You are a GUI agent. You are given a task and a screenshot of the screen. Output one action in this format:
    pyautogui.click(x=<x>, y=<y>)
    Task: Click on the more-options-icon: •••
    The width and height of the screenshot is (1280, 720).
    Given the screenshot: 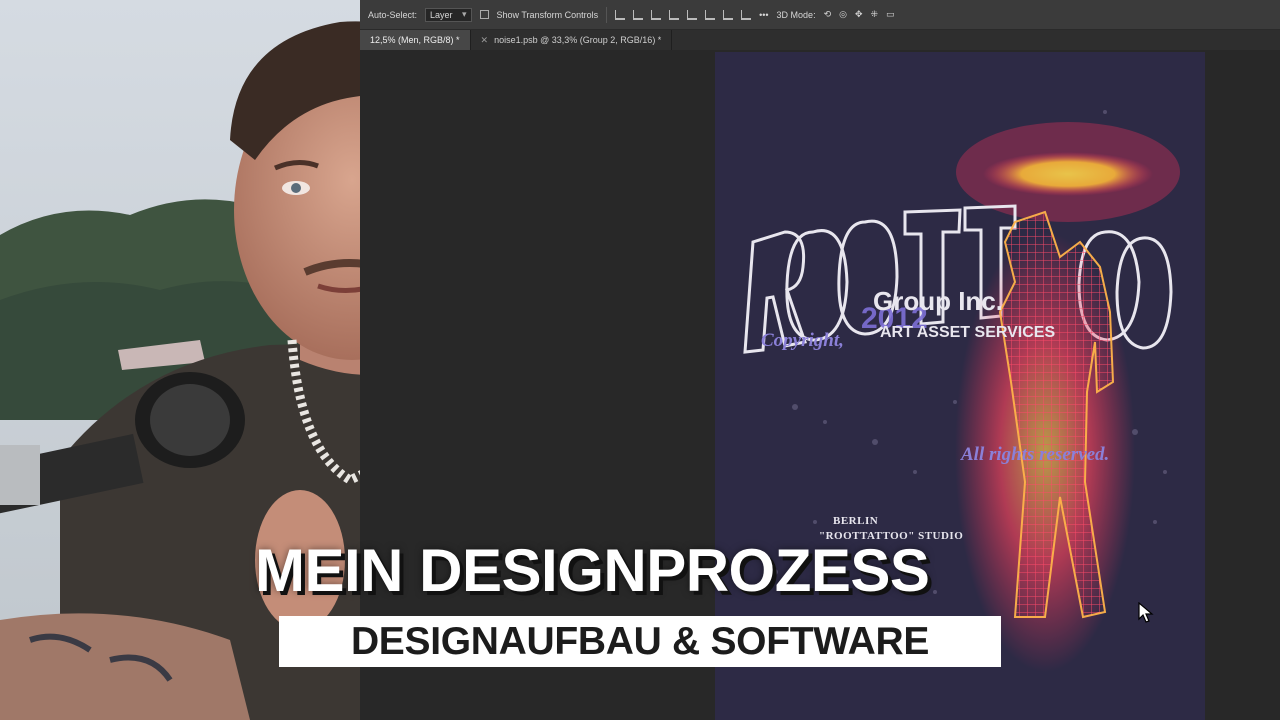 What is the action you would take?
    pyautogui.click(x=763, y=15)
    